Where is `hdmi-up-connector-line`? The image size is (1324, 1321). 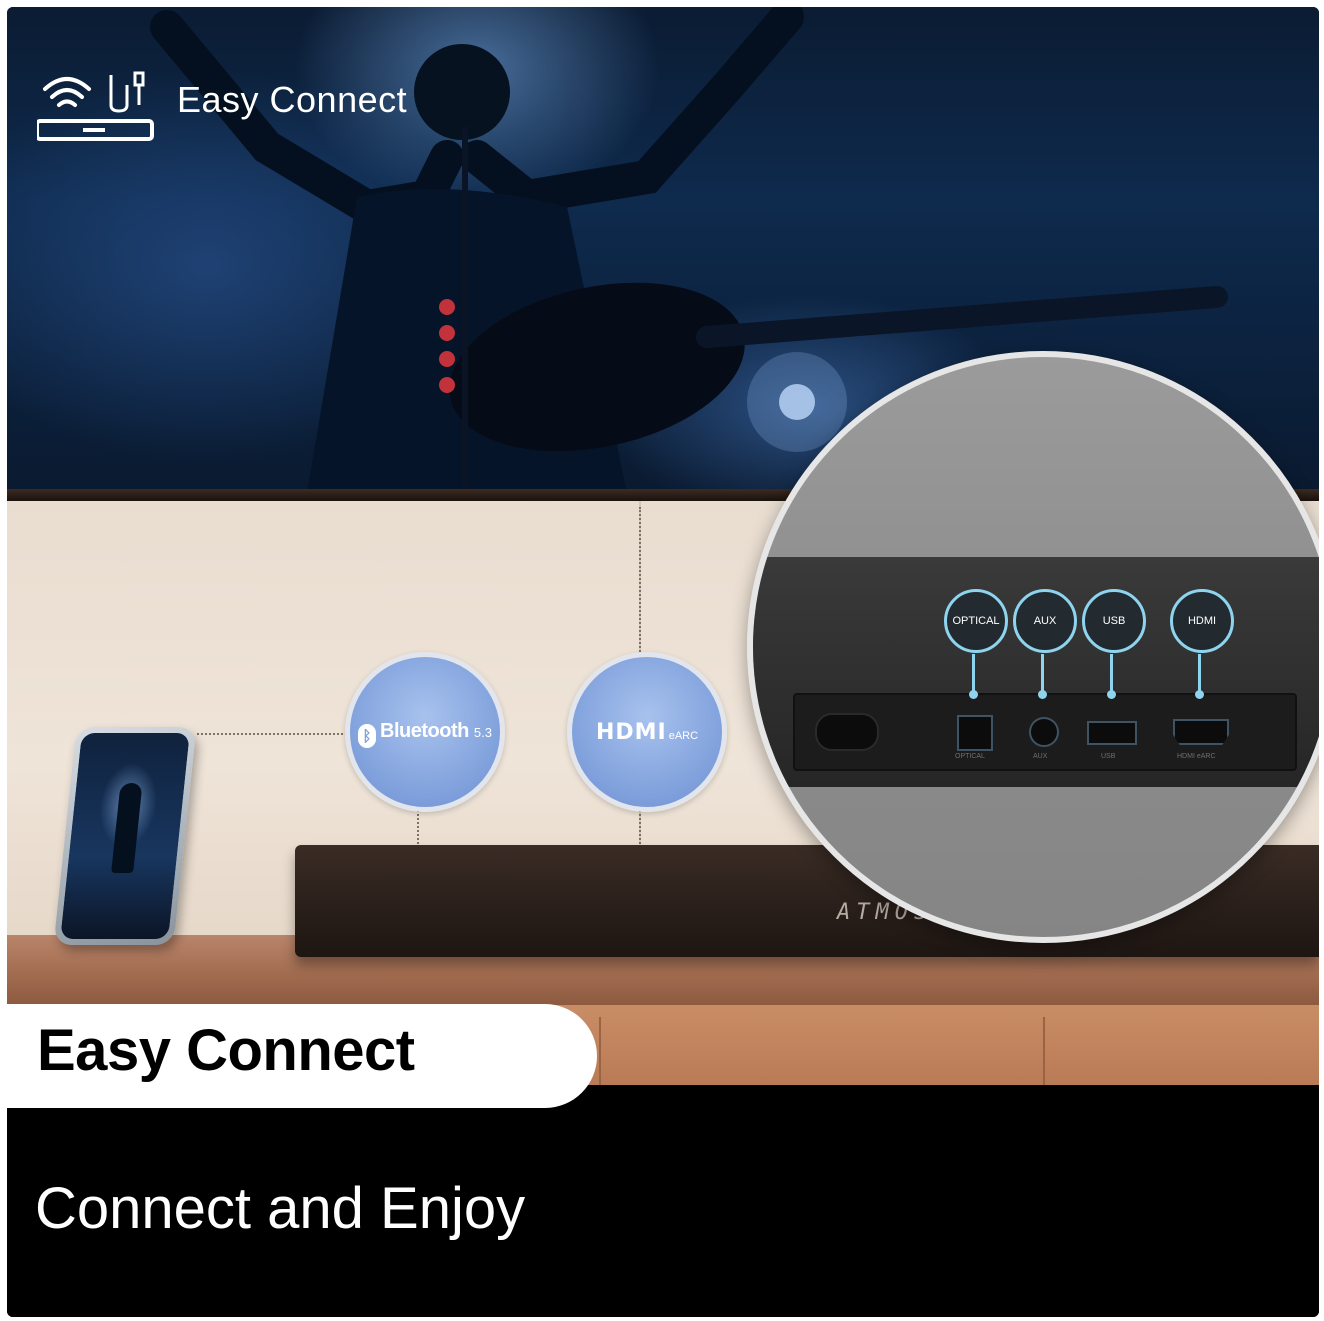 hdmi-up-connector-line is located at coordinates (640, 581).